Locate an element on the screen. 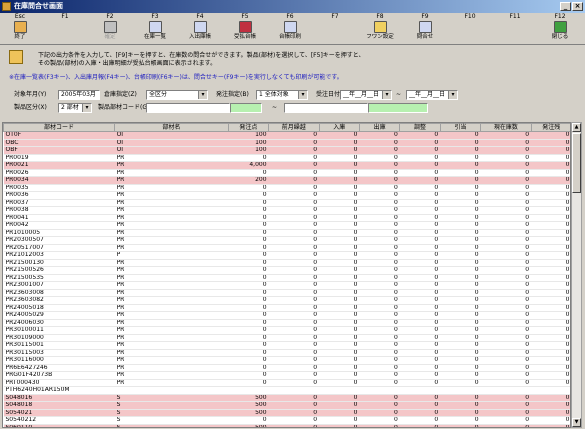 The image size is (585, 429). fkey-f10: F10 is located at coordinates (470, 29).